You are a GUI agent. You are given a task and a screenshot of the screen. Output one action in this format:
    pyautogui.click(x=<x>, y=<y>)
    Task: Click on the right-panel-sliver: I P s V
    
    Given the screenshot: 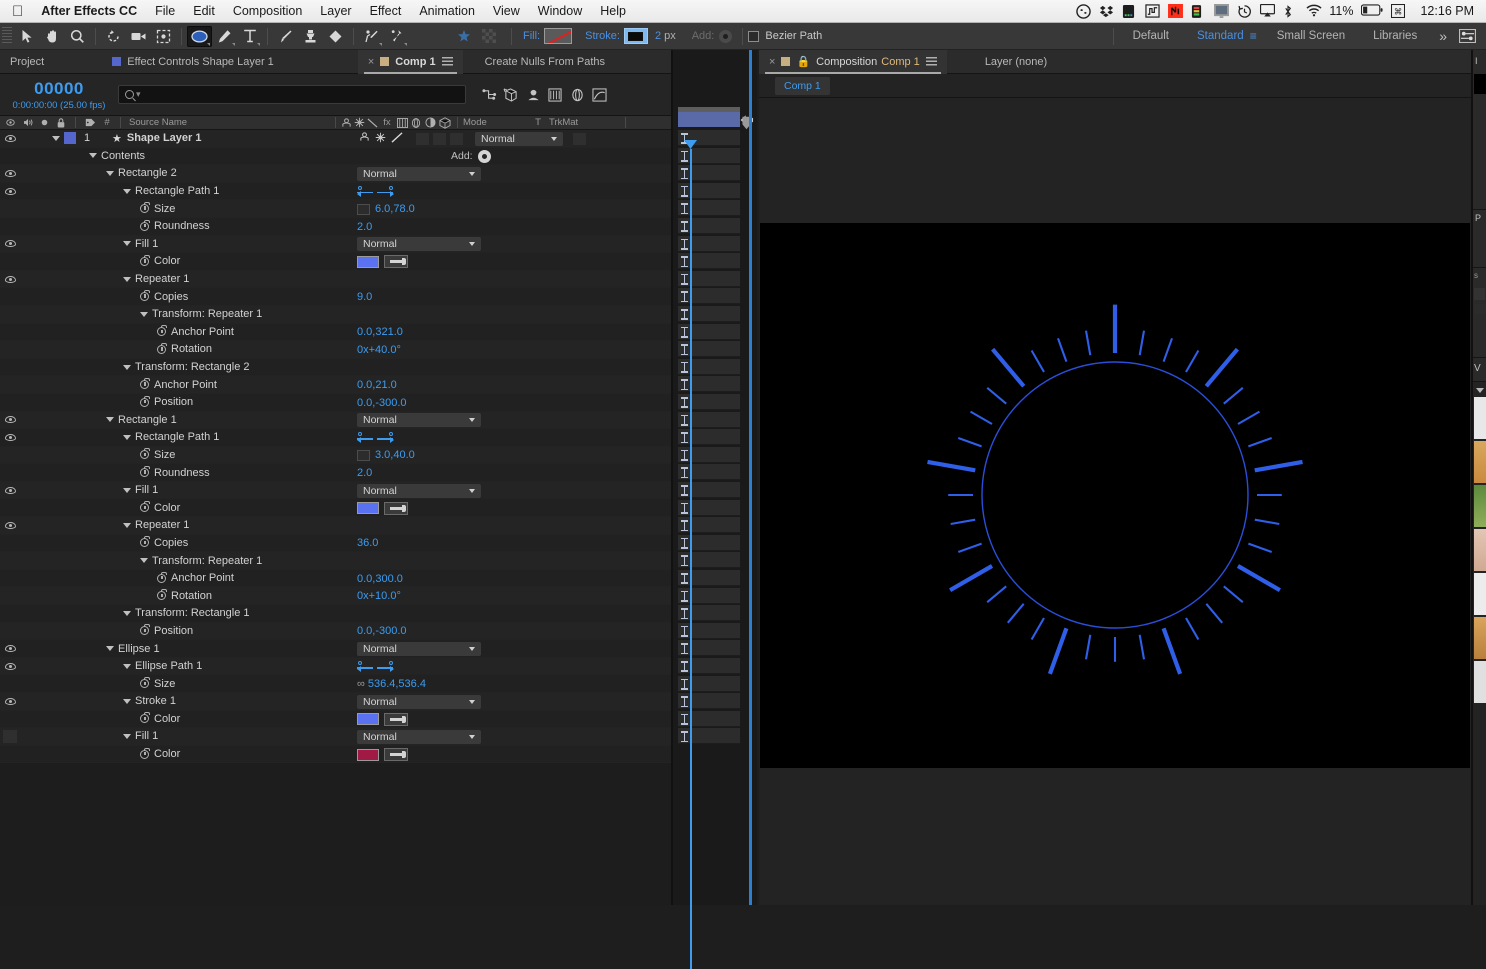 What is the action you would take?
    pyautogui.click(x=1478, y=477)
    